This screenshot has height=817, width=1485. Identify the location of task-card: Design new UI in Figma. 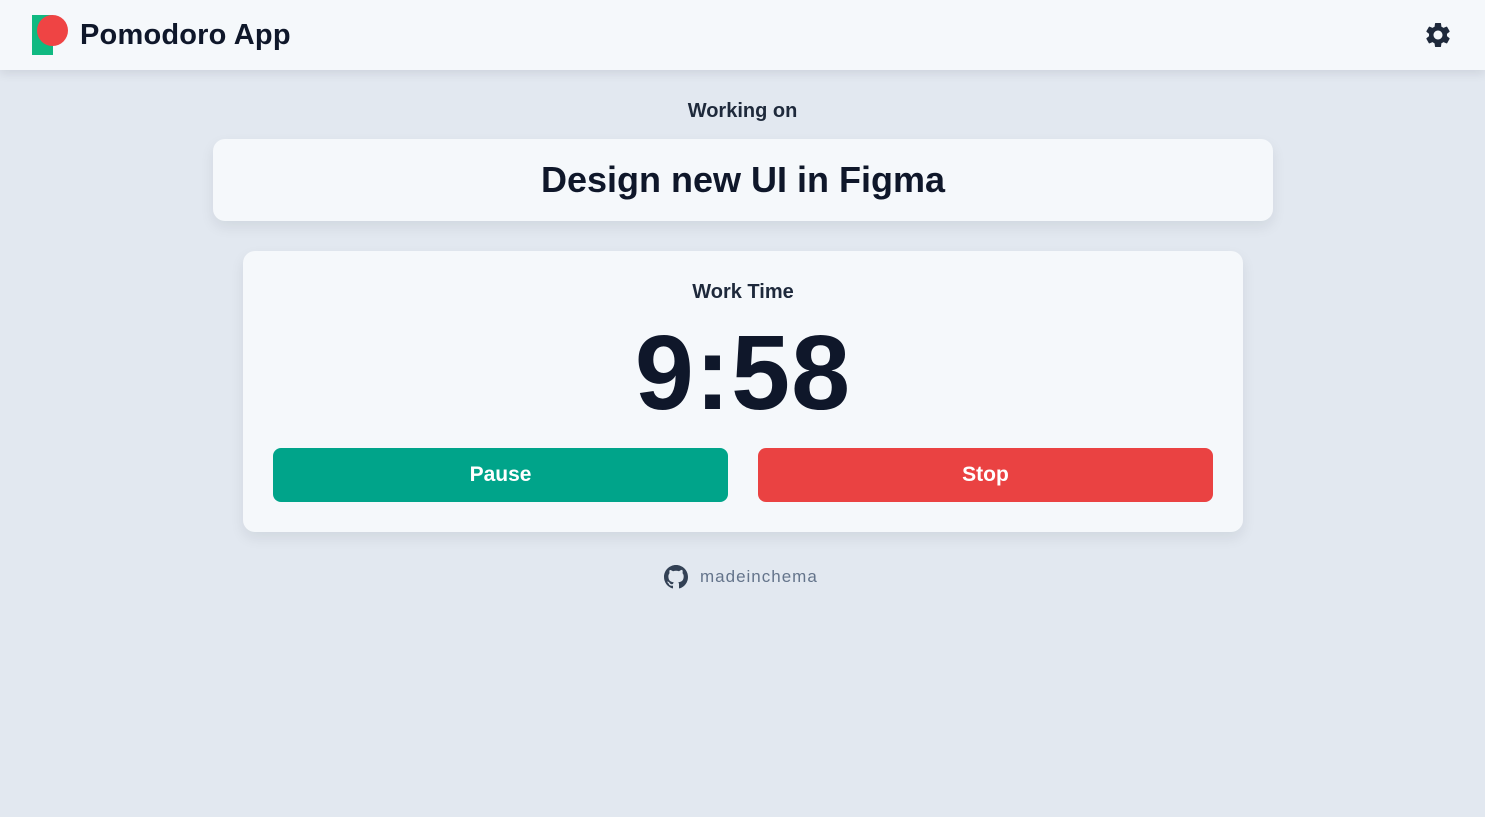
(743, 180).